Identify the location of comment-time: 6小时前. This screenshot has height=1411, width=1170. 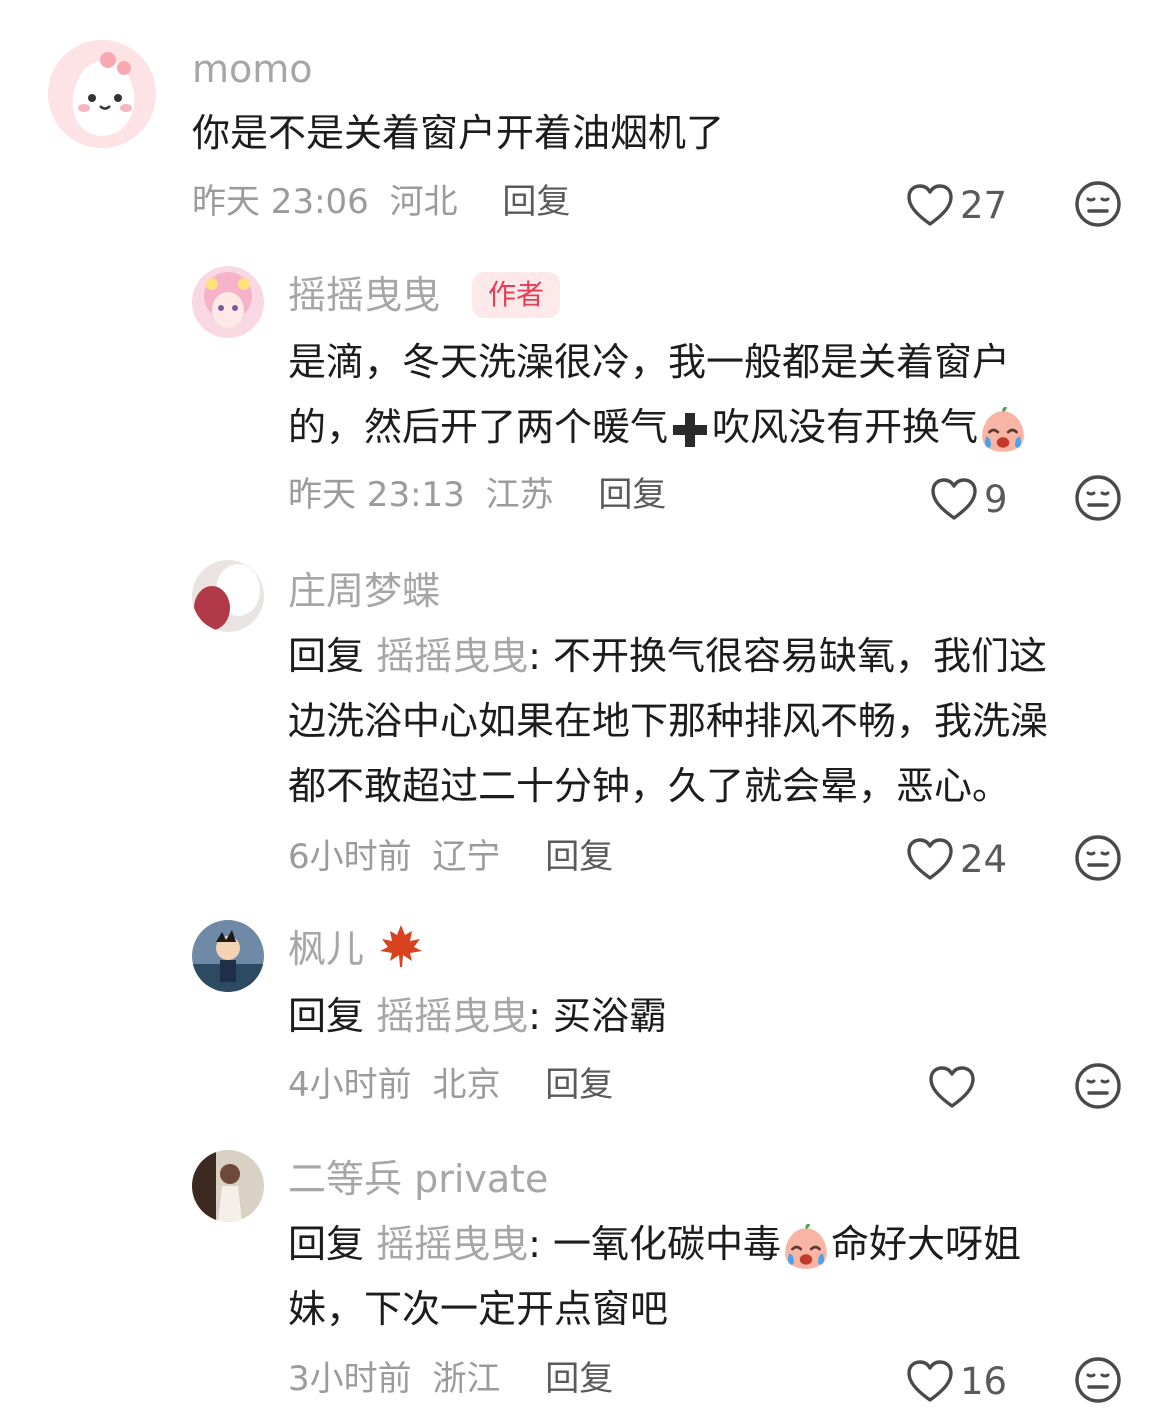
(350, 857).